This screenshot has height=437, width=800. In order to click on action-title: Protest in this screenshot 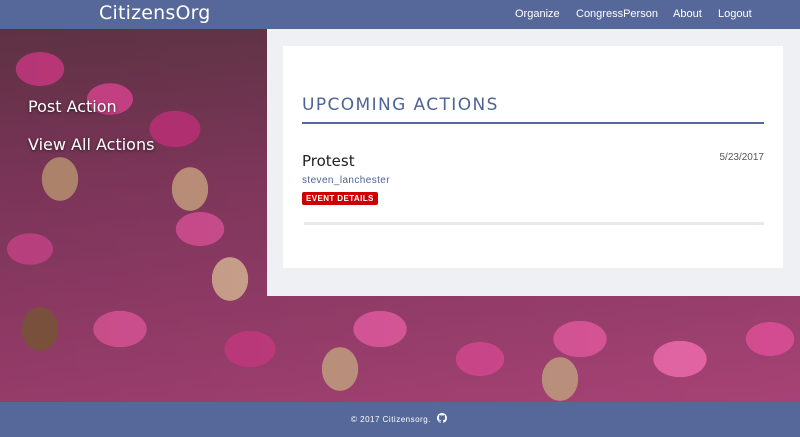, I will do `click(328, 161)`.